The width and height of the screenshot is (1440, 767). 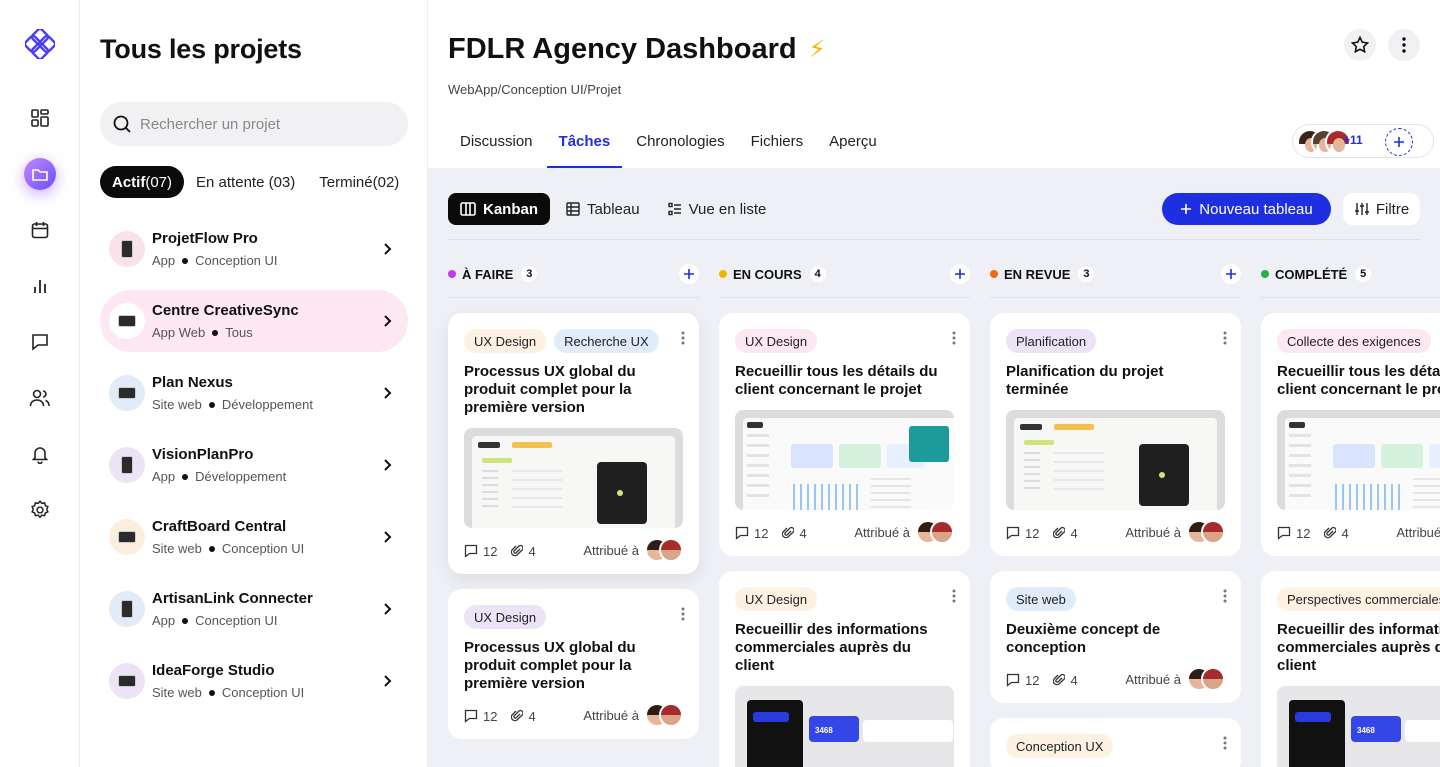 What do you see at coordinates (164, 476) in the screenshot?
I see `project-type: App` at bounding box center [164, 476].